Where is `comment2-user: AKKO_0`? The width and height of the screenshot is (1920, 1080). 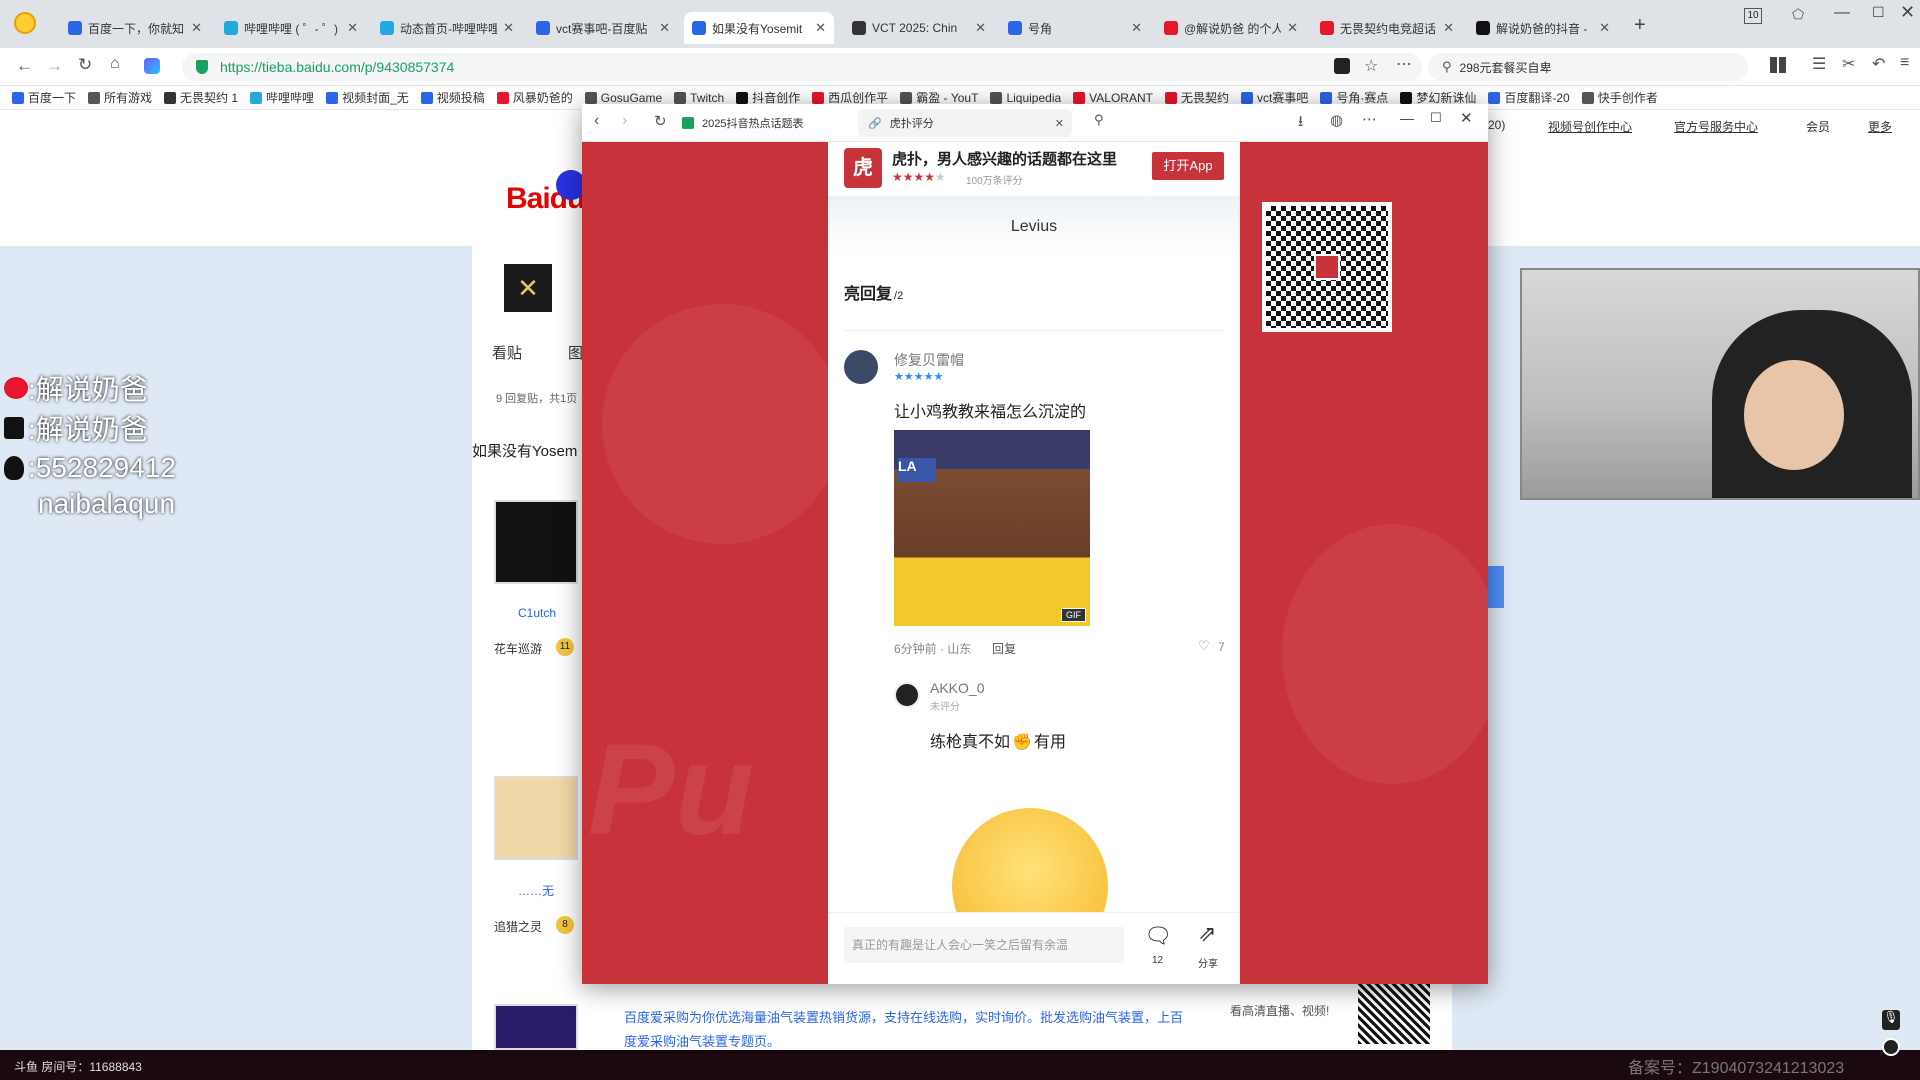 comment2-user: AKKO_0 is located at coordinates (957, 688).